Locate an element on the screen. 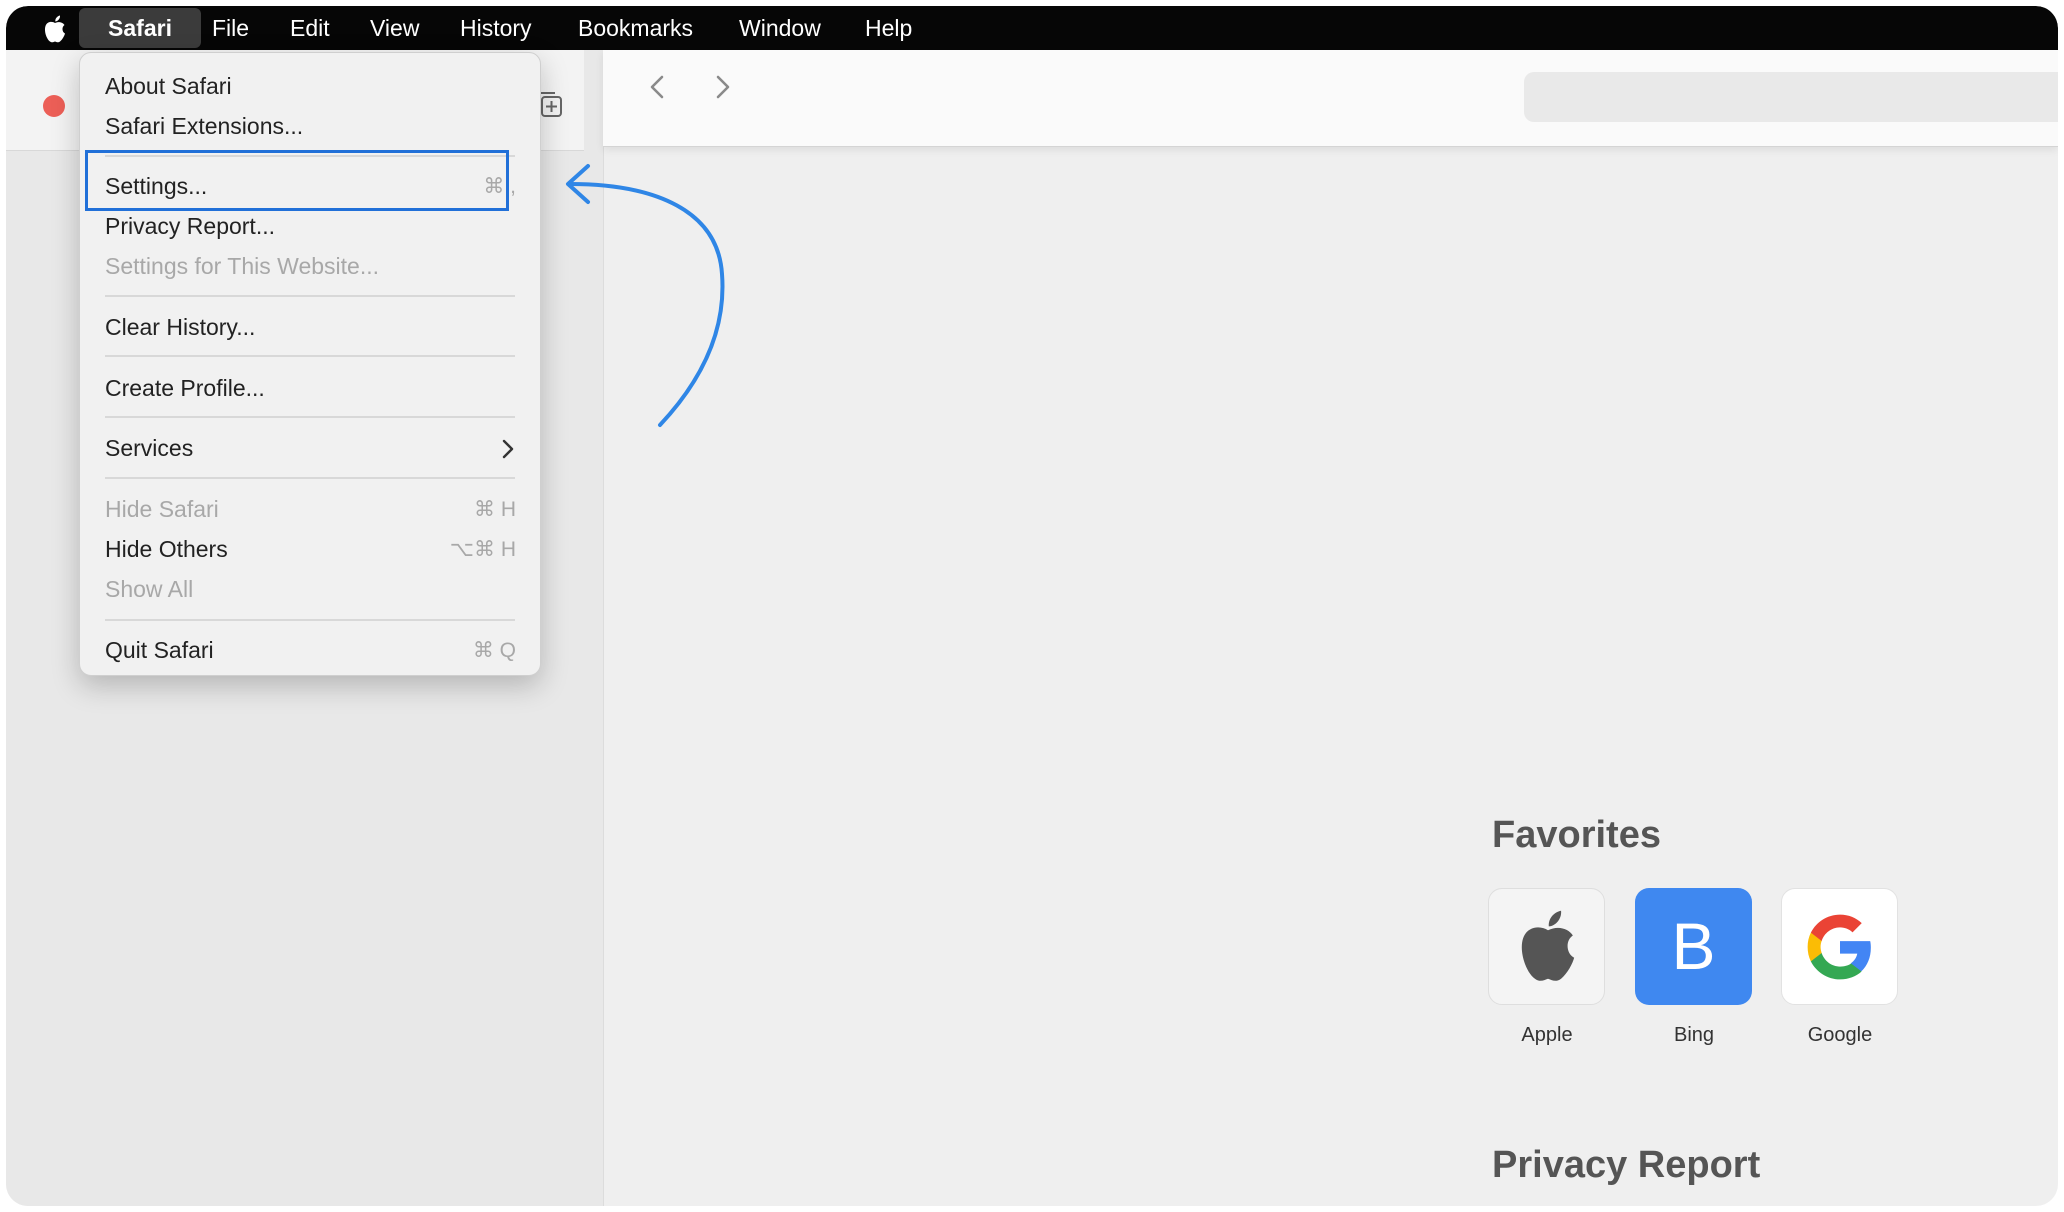 The width and height of the screenshot is (2064, 1212). favorites-heading: Favorites is located at coordinates (1576, 835).